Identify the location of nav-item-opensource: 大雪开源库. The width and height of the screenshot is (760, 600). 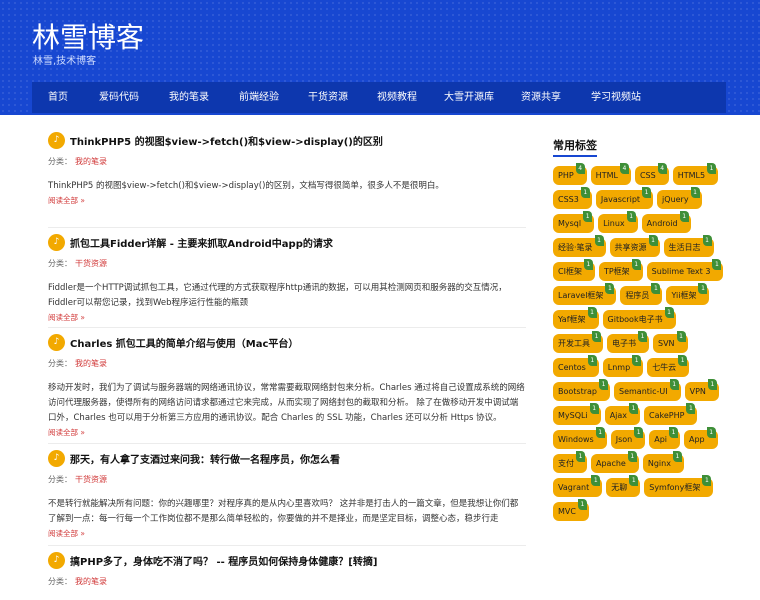
(469, 97).